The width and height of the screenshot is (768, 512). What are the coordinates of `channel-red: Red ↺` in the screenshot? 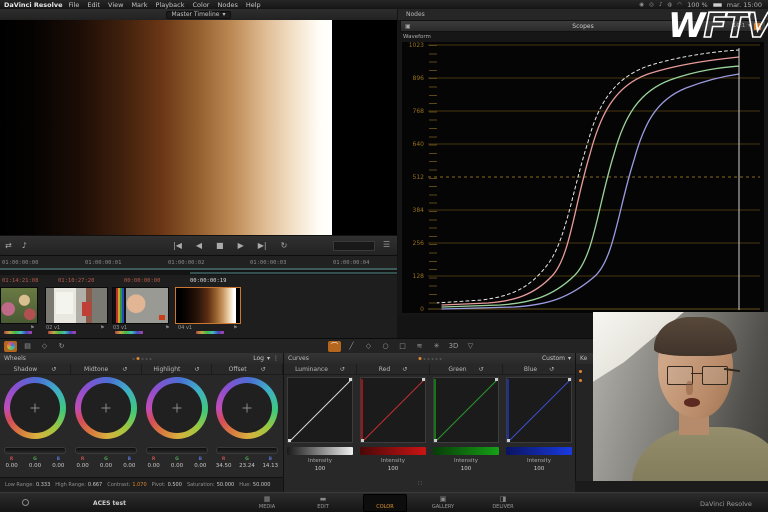 It's located at (393, 369).